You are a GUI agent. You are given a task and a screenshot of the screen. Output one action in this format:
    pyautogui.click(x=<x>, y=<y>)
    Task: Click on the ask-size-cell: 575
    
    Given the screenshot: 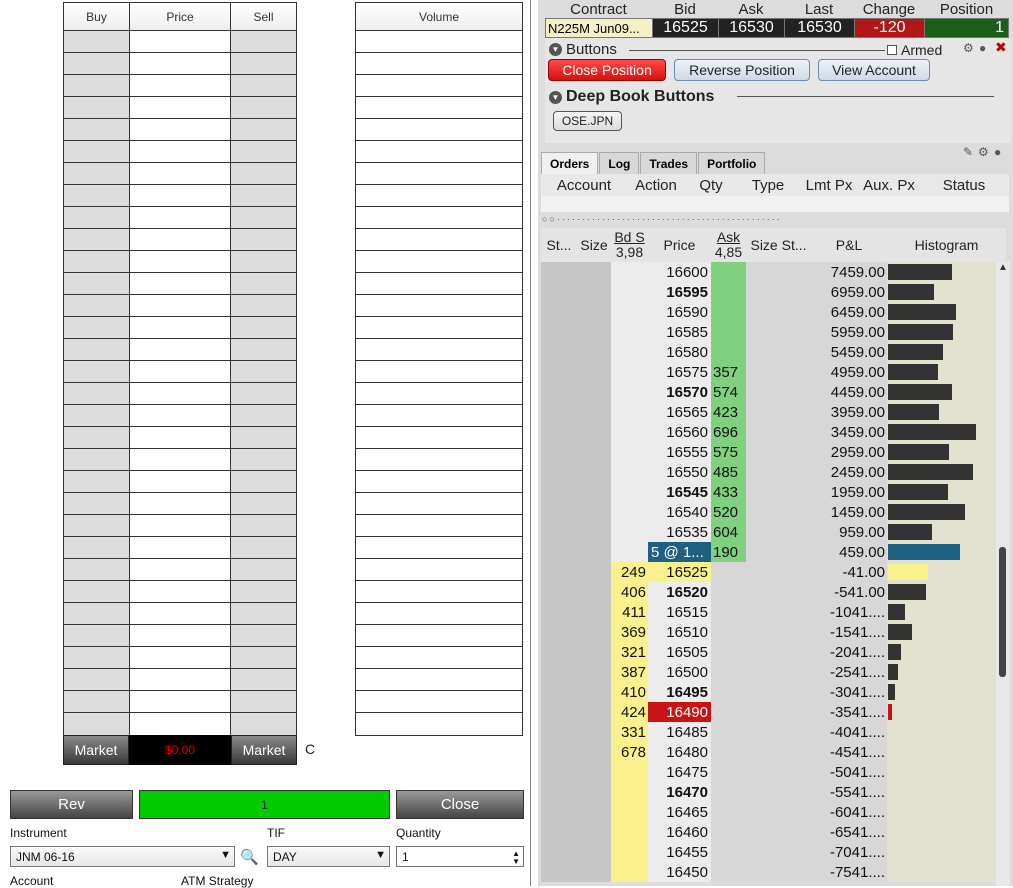 What is the action you would take?
    pyautogui.click(x=728, y=452)
    